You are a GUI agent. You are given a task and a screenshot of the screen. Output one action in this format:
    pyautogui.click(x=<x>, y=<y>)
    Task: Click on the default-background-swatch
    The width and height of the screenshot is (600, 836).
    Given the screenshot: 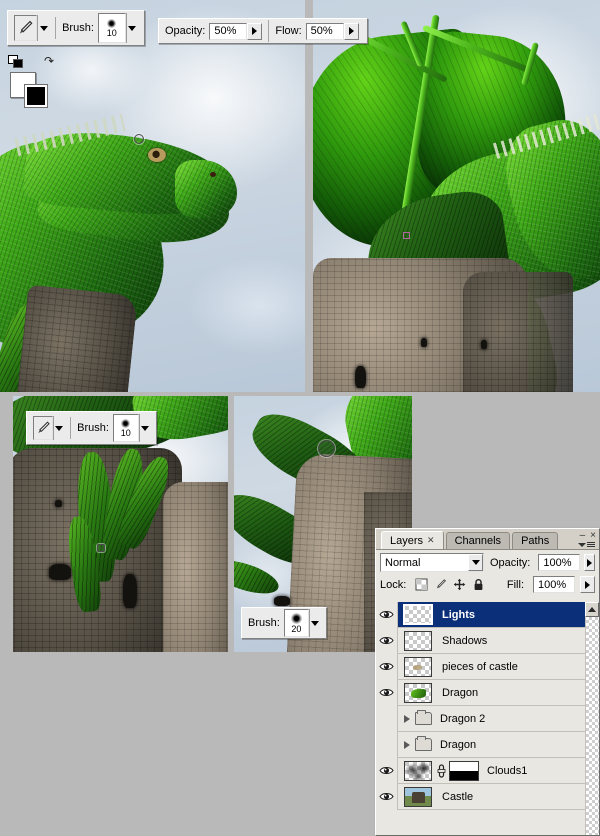 What is the action you would take?
    pyautogui.click(x=18, y=63)
    